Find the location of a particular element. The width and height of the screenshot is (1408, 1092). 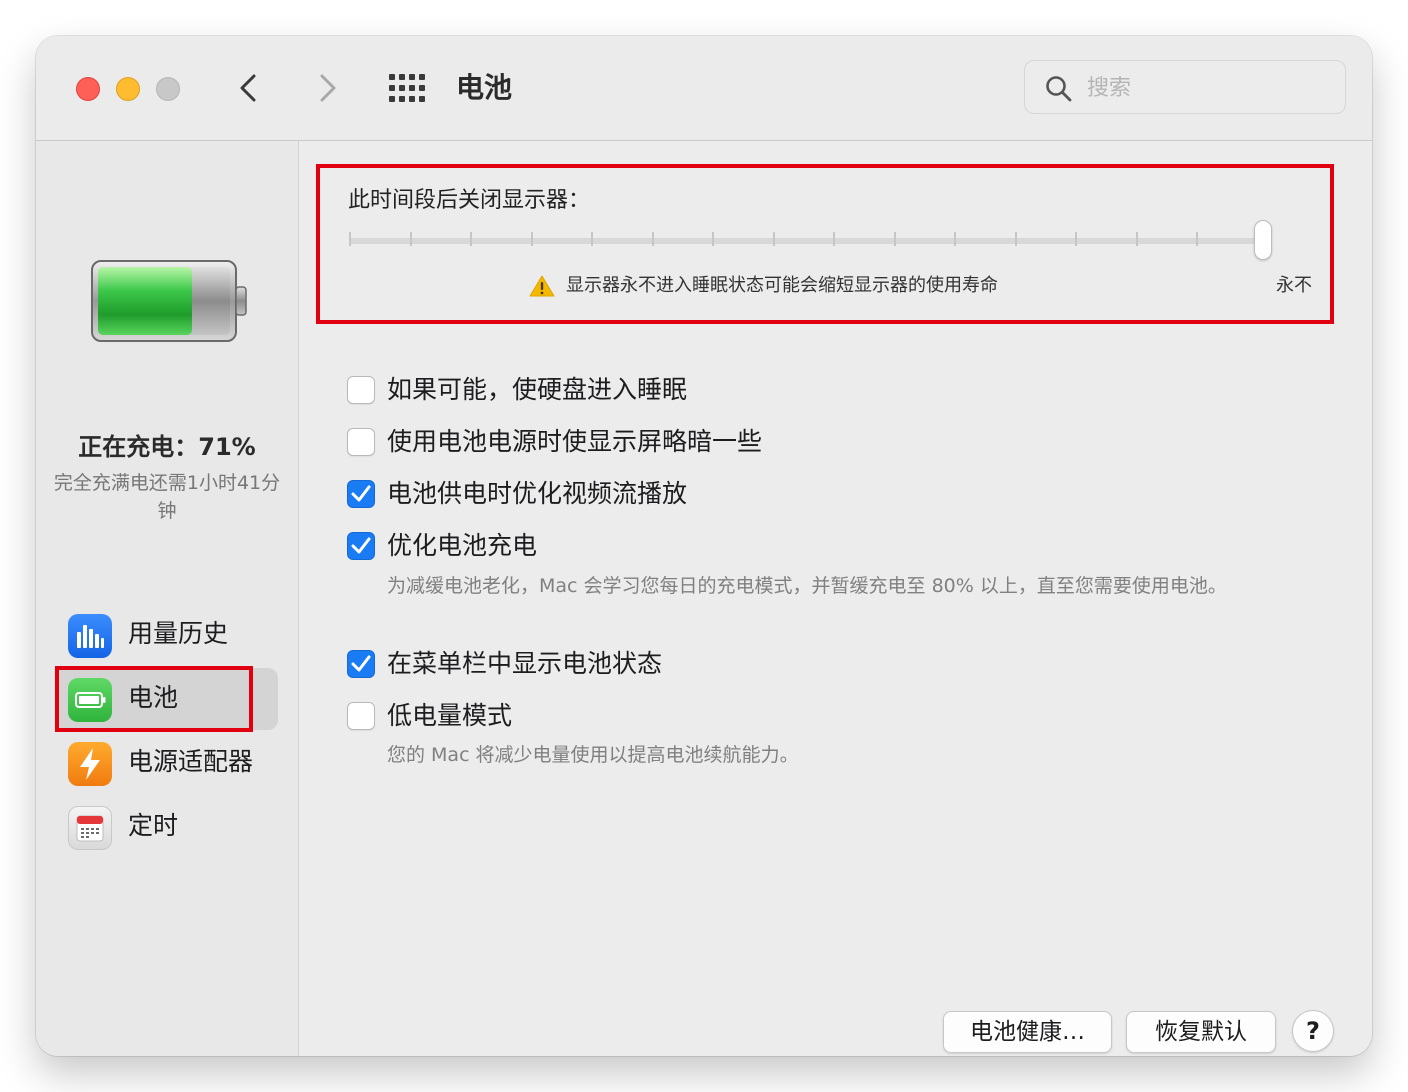

back-button is located at coordinates (250, 88).